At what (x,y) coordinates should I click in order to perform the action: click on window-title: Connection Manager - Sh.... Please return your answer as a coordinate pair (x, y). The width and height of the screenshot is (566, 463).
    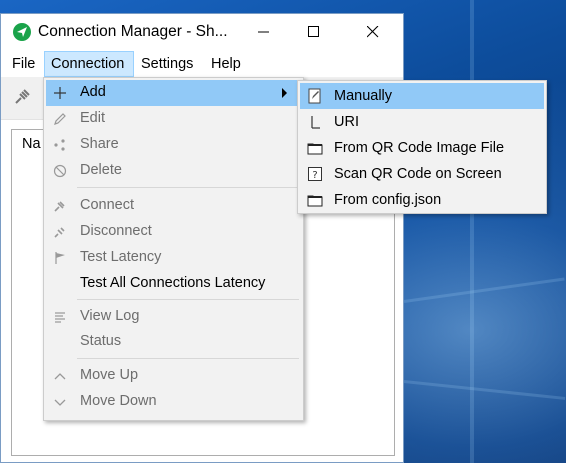
    Looking at the image, I should click on (133, 31).